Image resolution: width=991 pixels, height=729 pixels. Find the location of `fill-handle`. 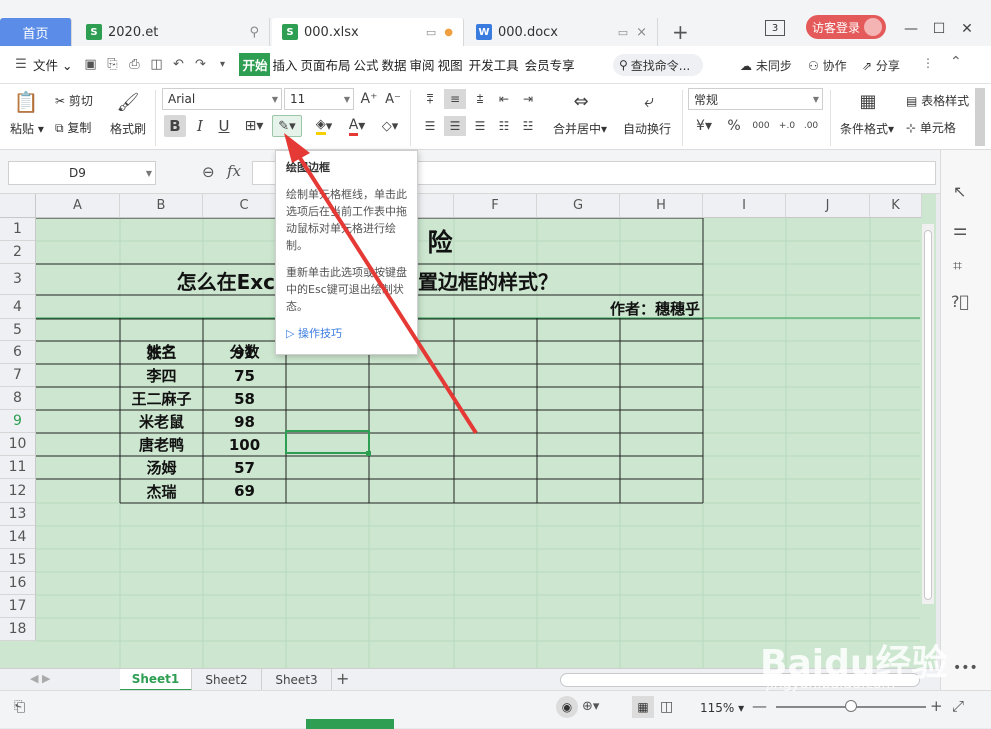

fill-handle is located at coordinates (368, 453).